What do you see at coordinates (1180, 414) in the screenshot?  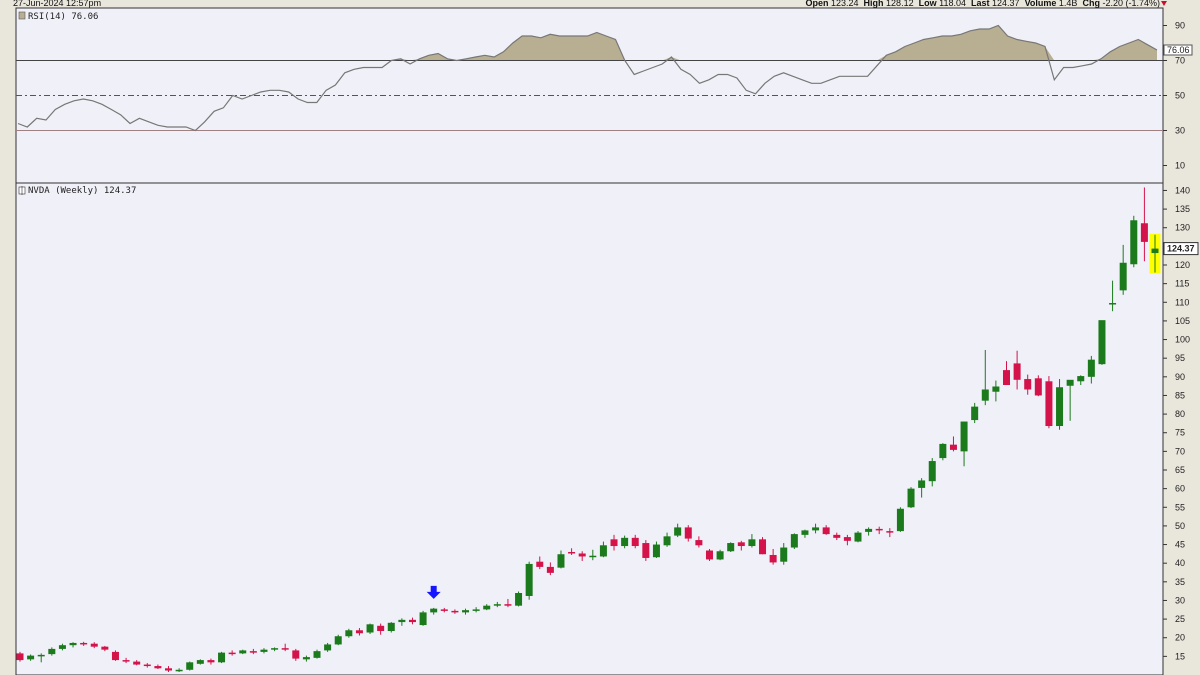 I see `price-tick-label: 80` at bounding box center [1180, 414].